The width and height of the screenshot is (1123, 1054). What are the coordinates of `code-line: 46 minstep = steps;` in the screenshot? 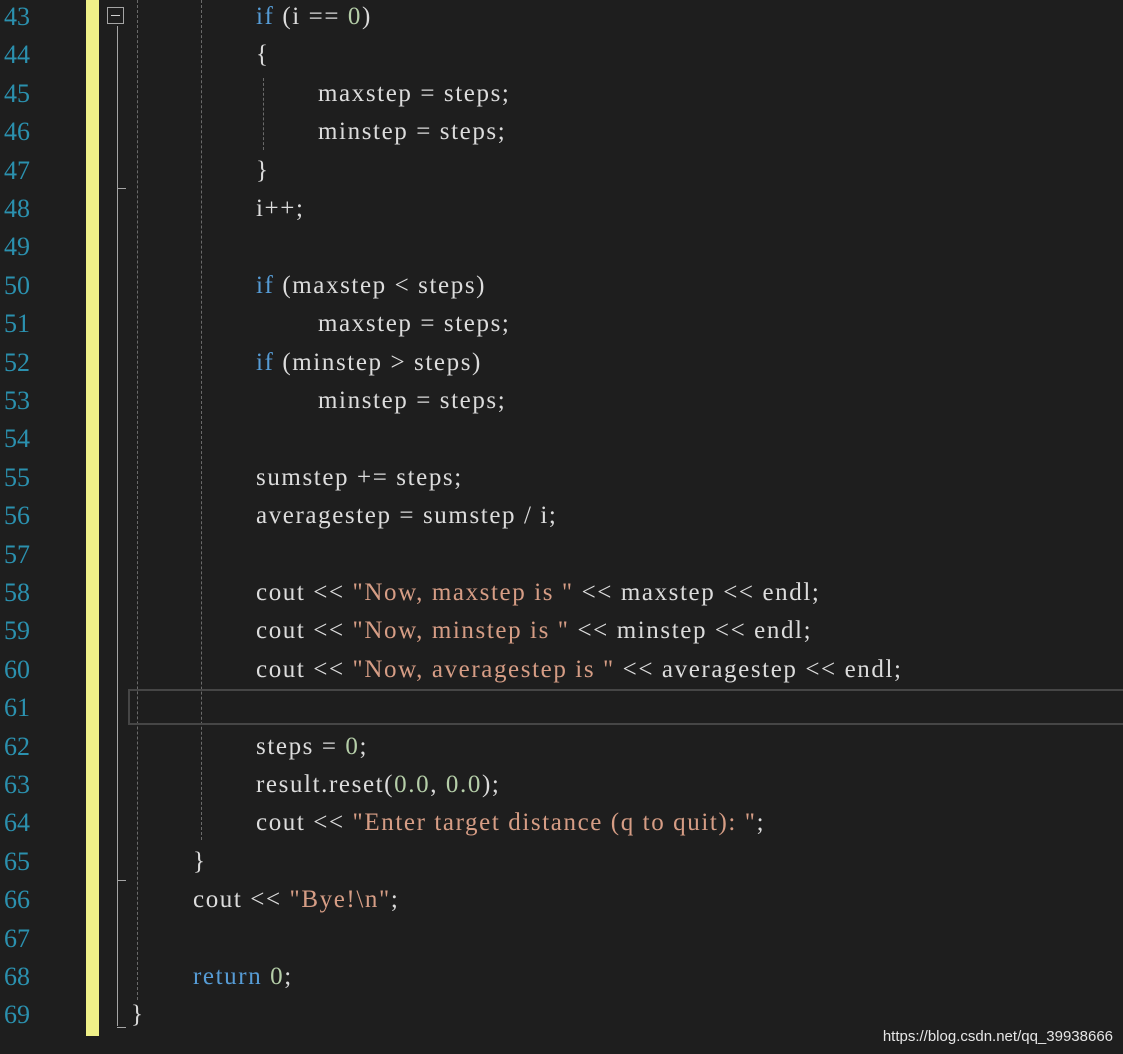 It's located at (561, 132).